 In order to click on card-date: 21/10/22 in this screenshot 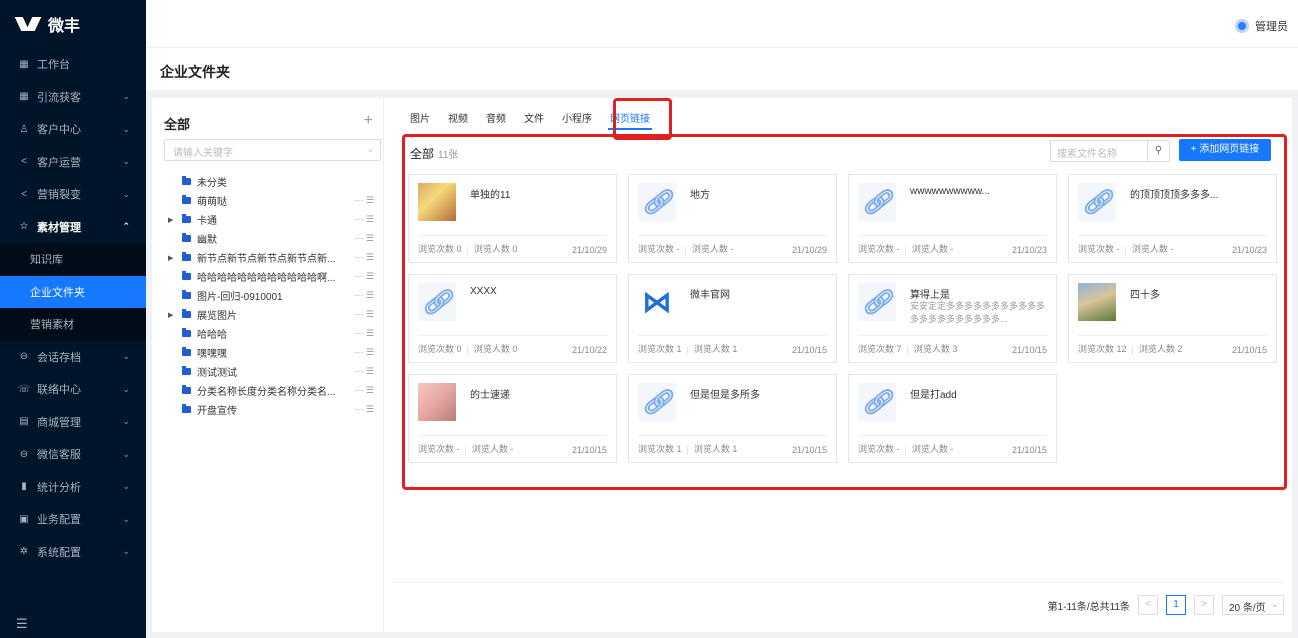, I will do `click(589, 350)`.